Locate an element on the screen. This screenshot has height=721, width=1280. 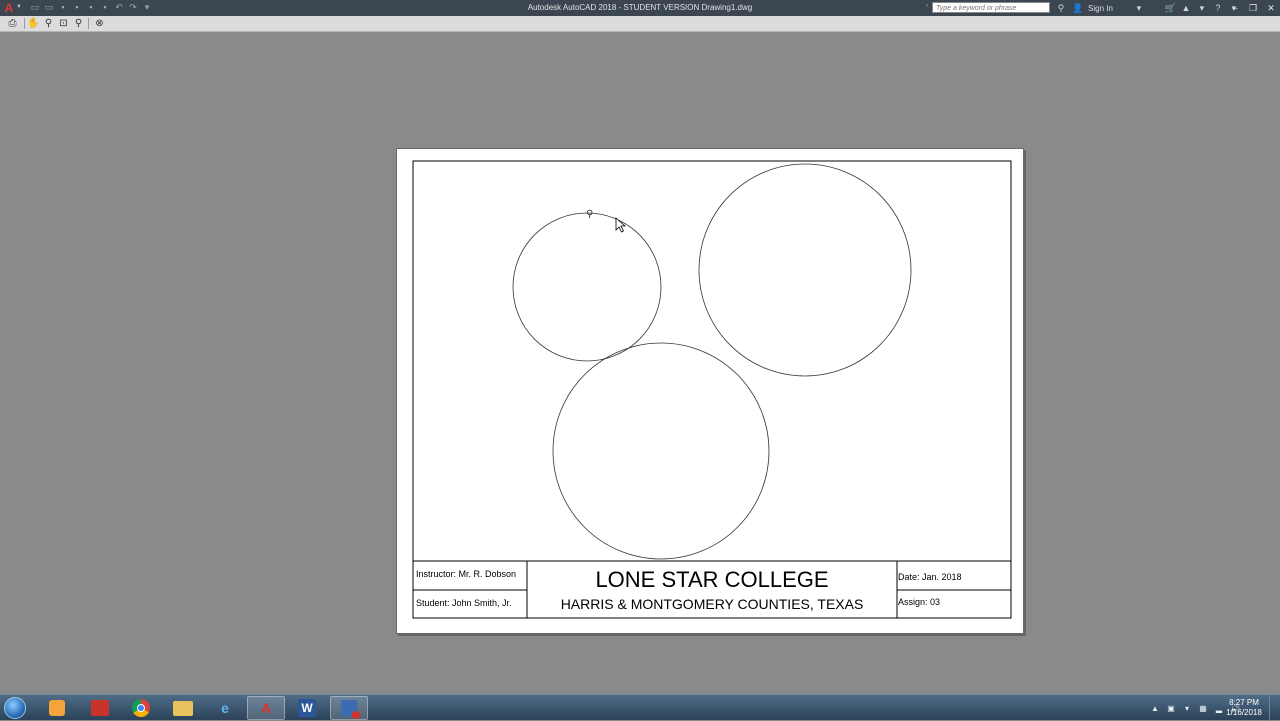
mouse-pointer-icon is located at coordinates (621, 225).